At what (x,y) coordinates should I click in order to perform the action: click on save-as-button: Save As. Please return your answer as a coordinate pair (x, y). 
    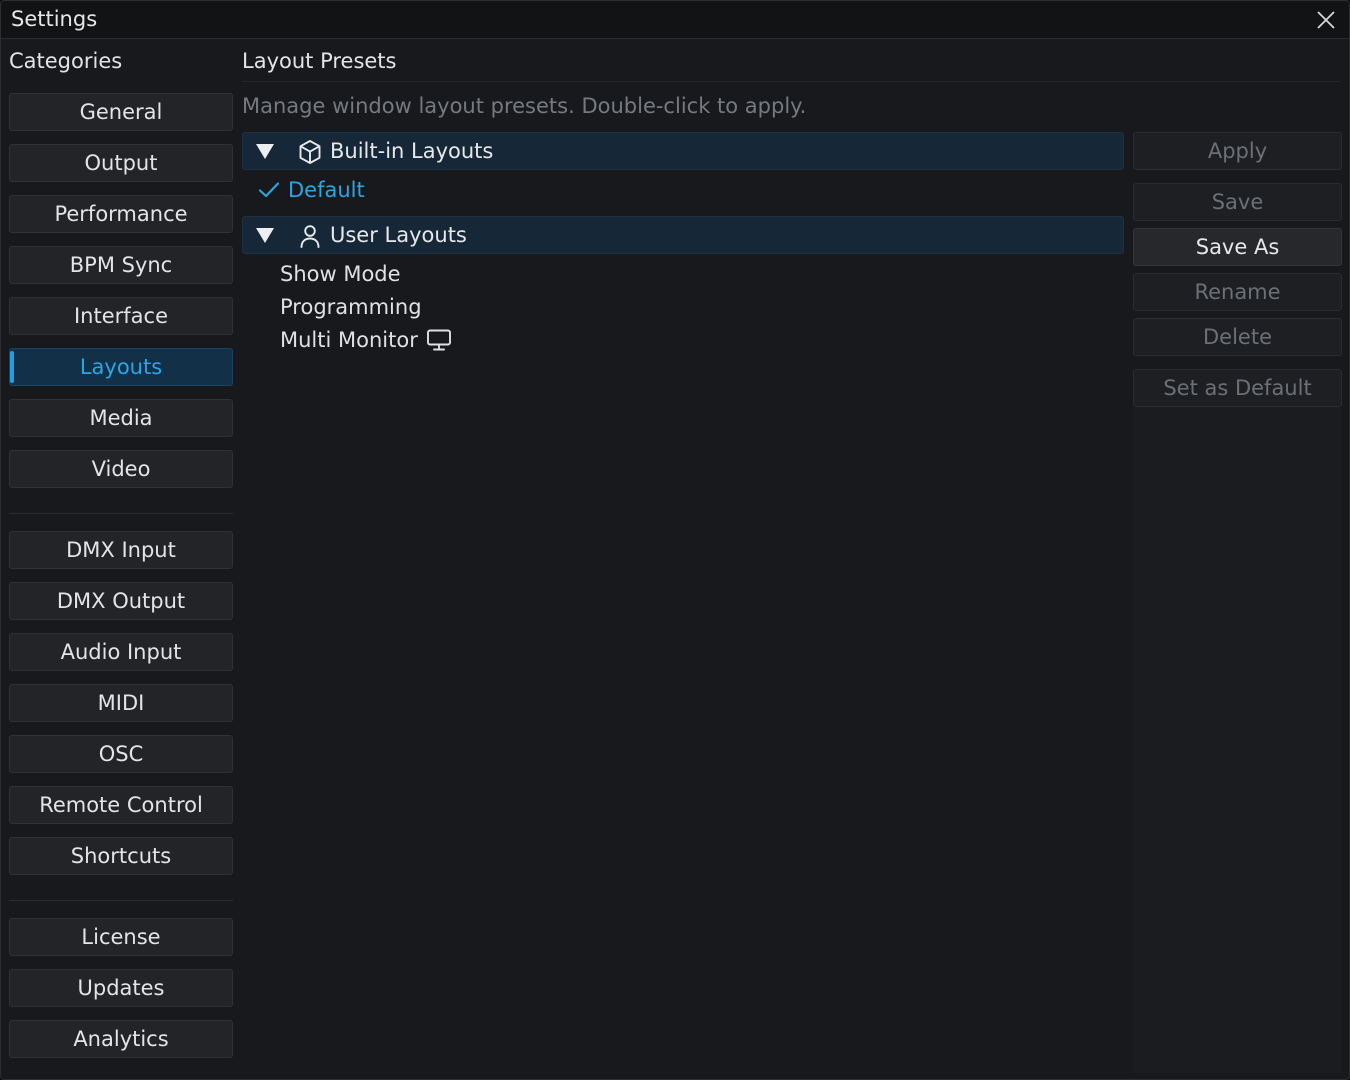
    Looking at the image, I should click on (1237, 247).